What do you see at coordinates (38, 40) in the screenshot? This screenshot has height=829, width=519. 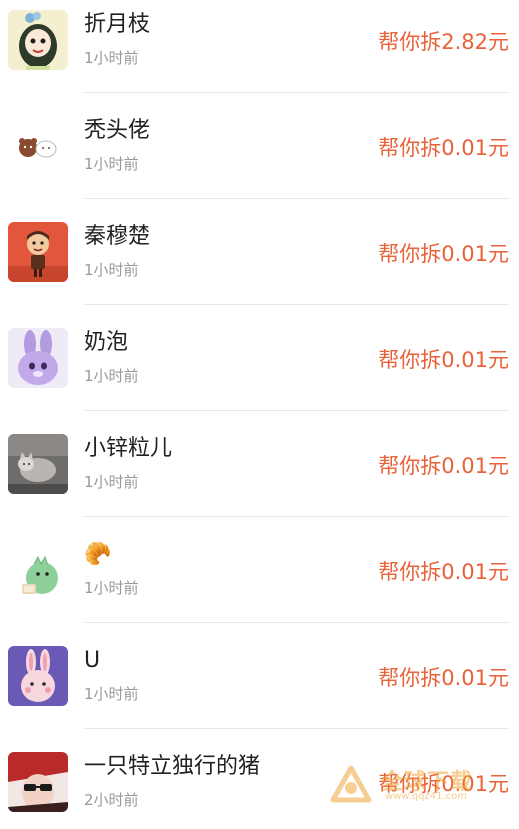 I see `girl-cartoon-avatar` at bounding box center [38, 40].